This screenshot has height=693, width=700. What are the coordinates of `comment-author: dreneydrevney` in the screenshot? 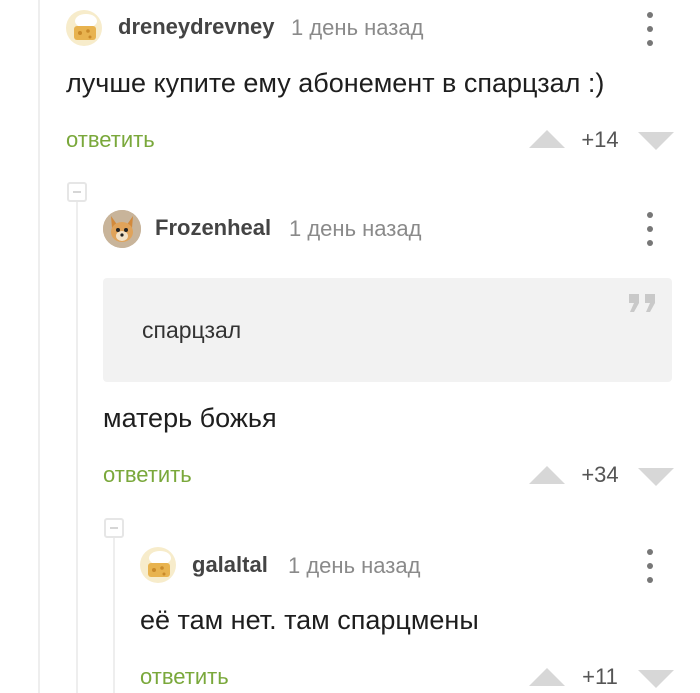 It's located at (196, 27).